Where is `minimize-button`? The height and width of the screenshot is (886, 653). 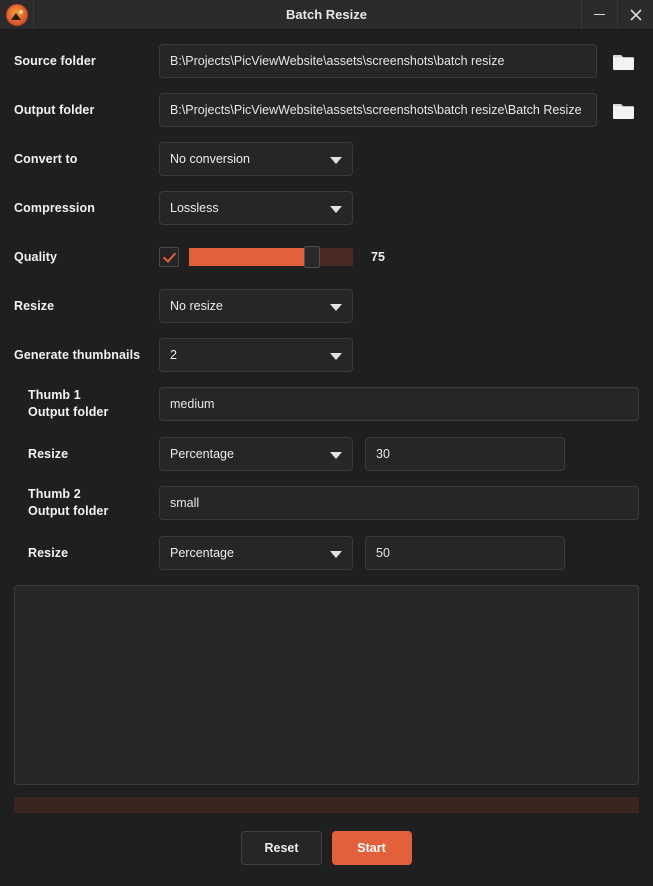
minimize-button is located at coordinates (599, 14).